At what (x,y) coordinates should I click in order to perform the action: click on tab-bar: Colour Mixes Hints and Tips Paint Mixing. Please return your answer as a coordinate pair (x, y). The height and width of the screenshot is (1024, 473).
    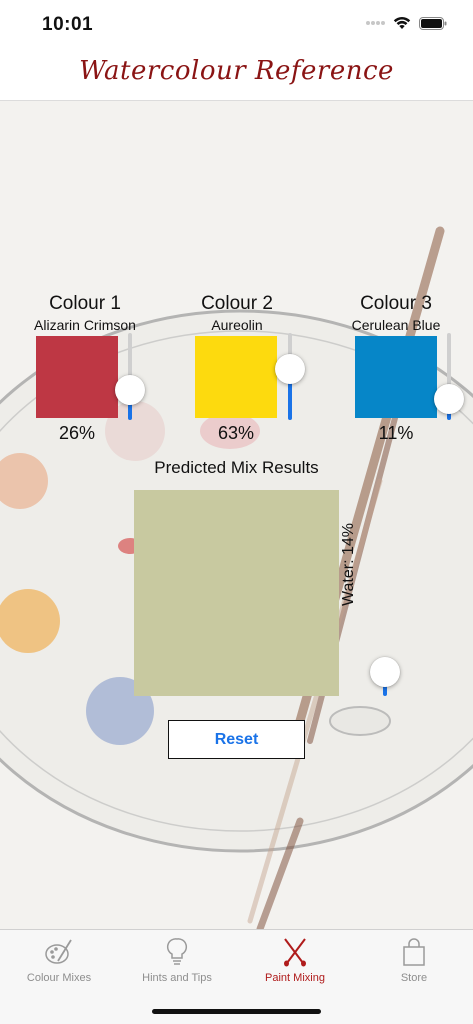
    Looking at the image, I should click on (236, 976).